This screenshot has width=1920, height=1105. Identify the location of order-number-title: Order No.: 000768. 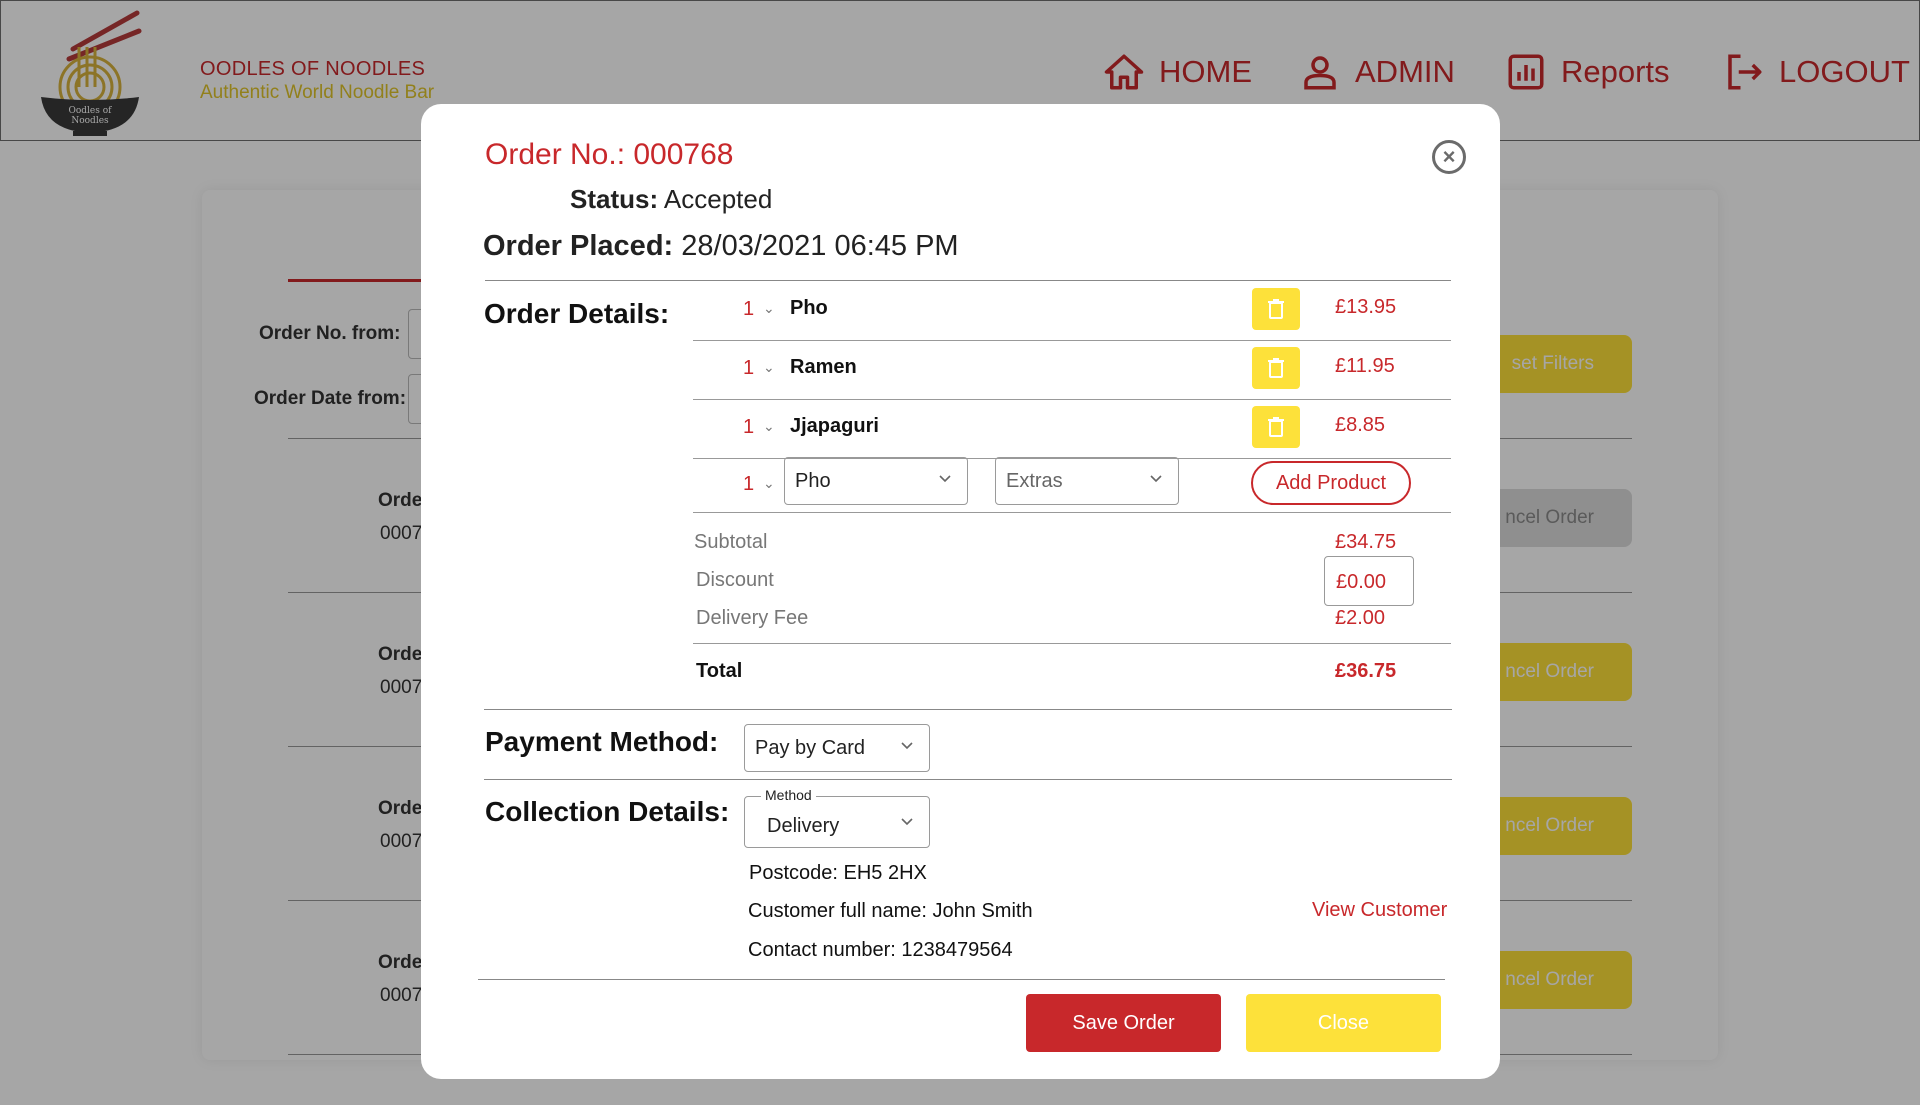
(609, 154).